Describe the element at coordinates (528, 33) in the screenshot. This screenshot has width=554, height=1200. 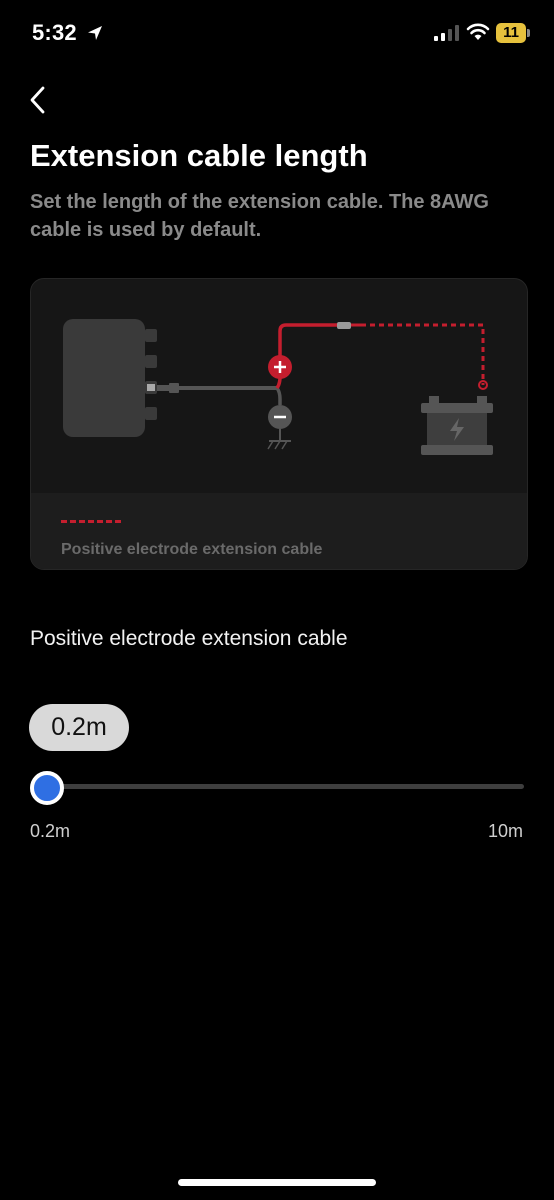
I see `battery-nub` at that location.